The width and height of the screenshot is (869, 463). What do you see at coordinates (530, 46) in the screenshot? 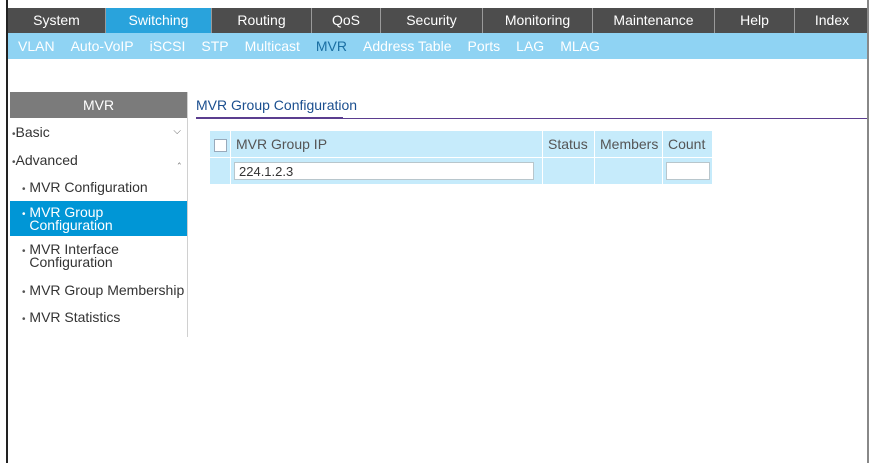
I see `subnav-lag: LAG` at bounding box center [530, 46].